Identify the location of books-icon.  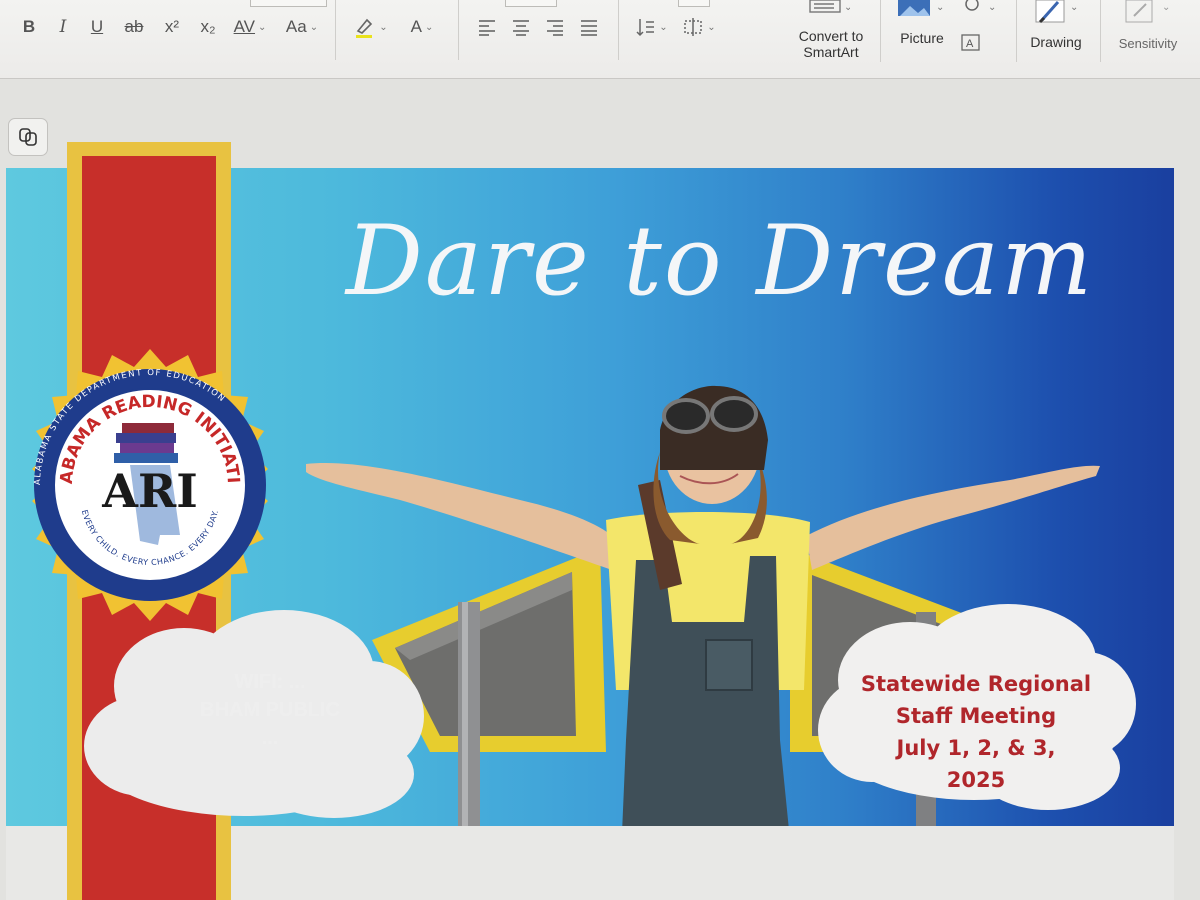
(146, 443).